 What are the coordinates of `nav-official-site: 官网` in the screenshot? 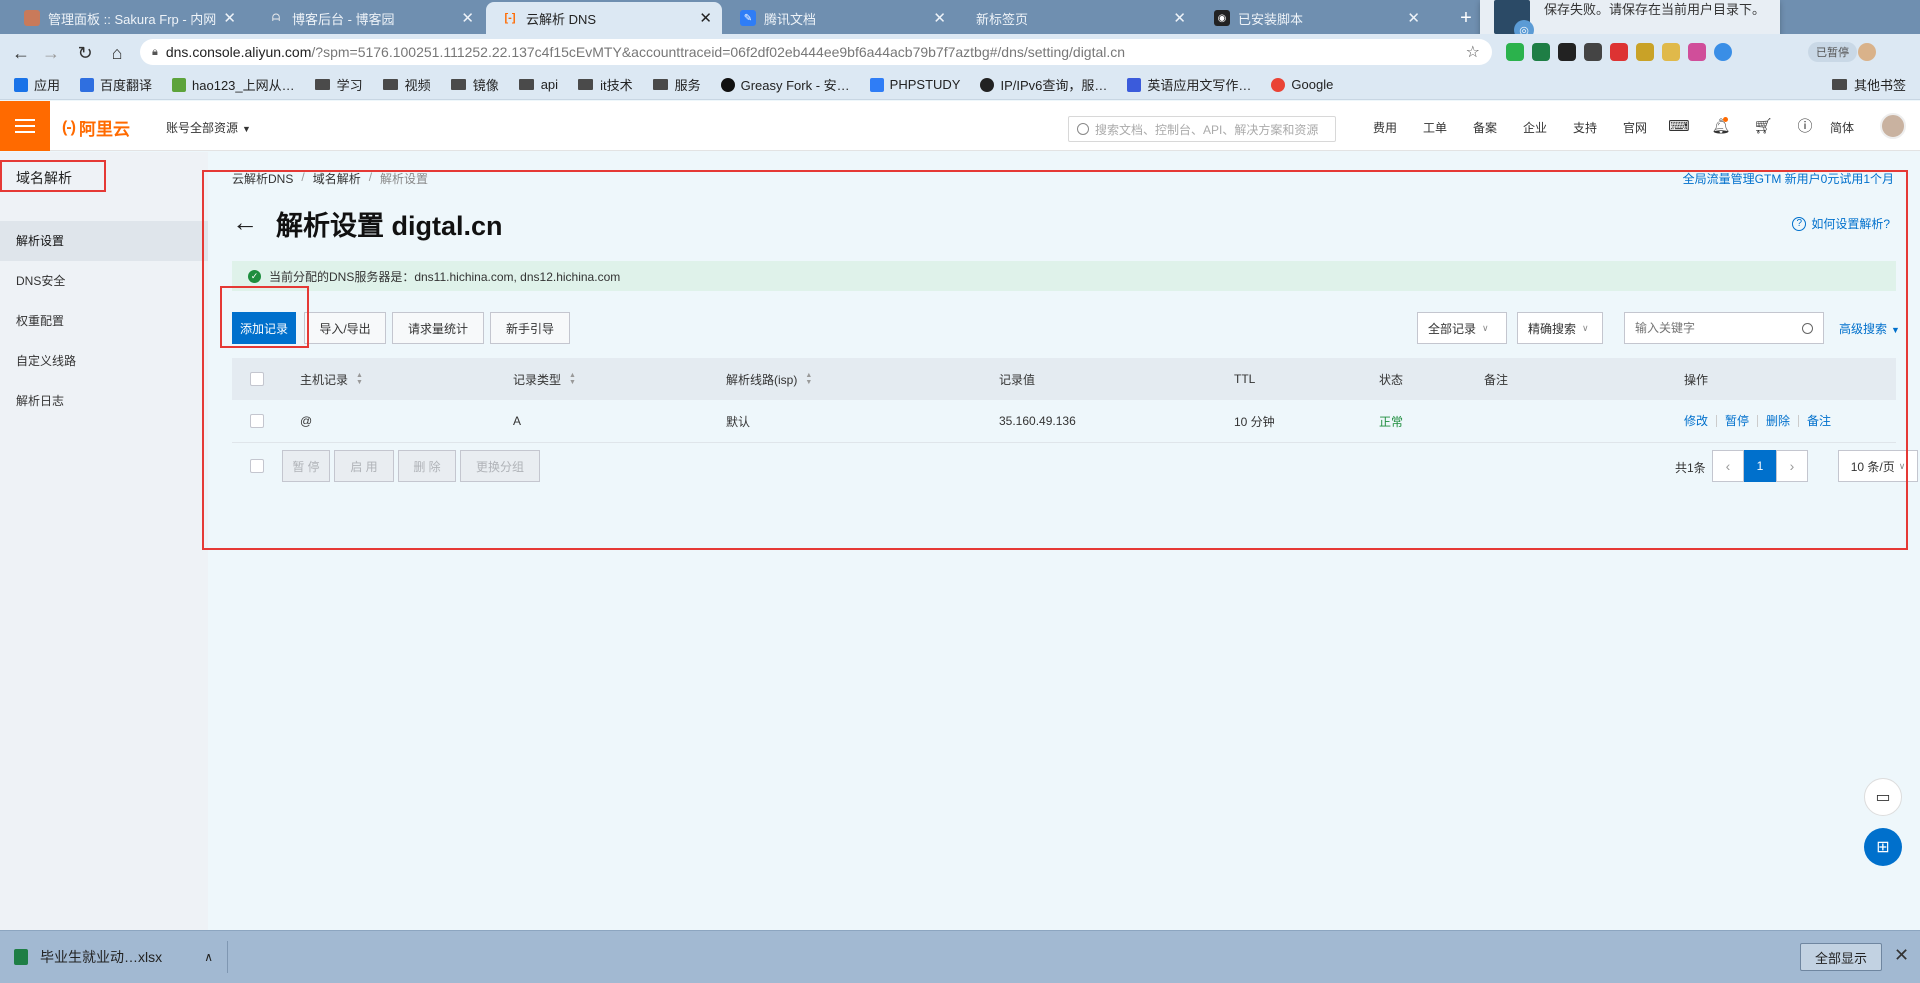 It's located at (1635, 127).